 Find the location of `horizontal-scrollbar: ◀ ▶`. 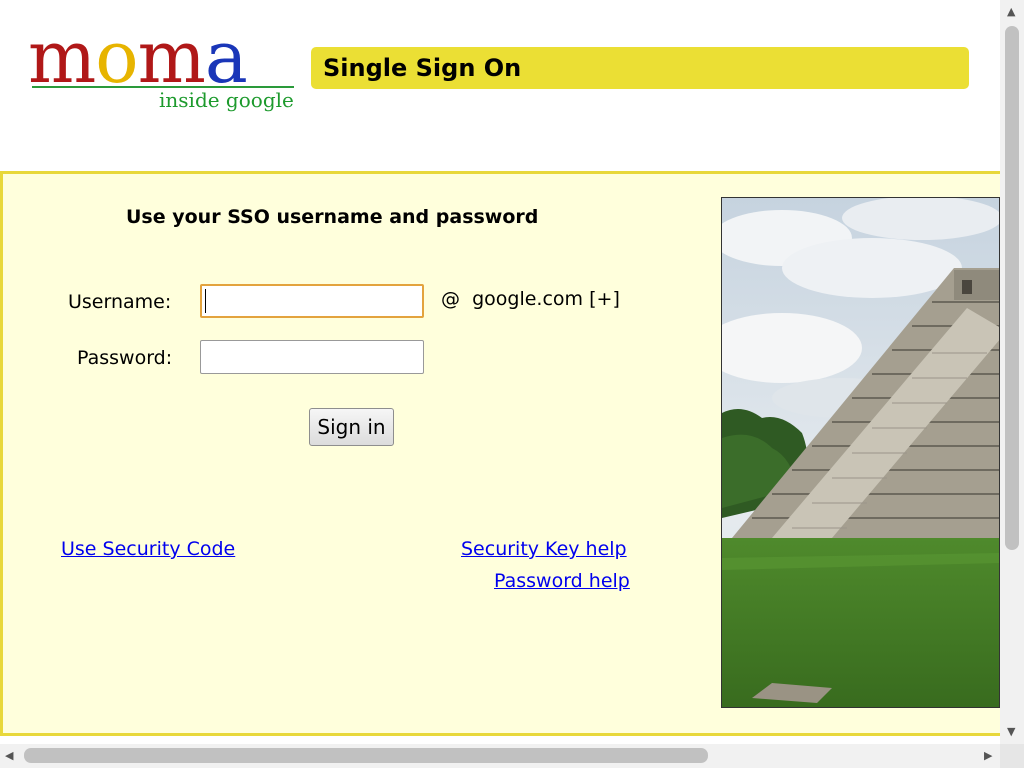

horizontal-scrollbar: ◀ ▶ is located at coordinates (500, 756).